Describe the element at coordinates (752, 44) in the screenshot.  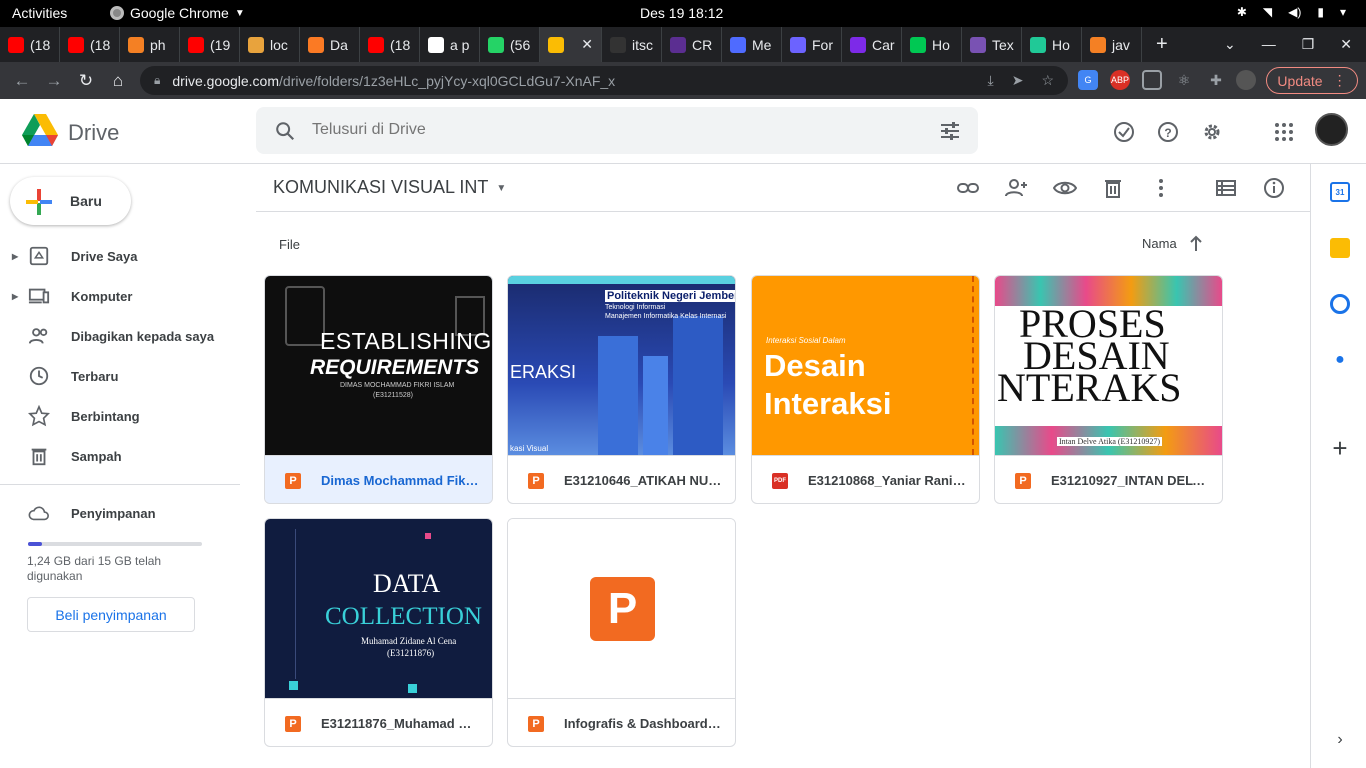
I see `browser-tab: Me` at that location.